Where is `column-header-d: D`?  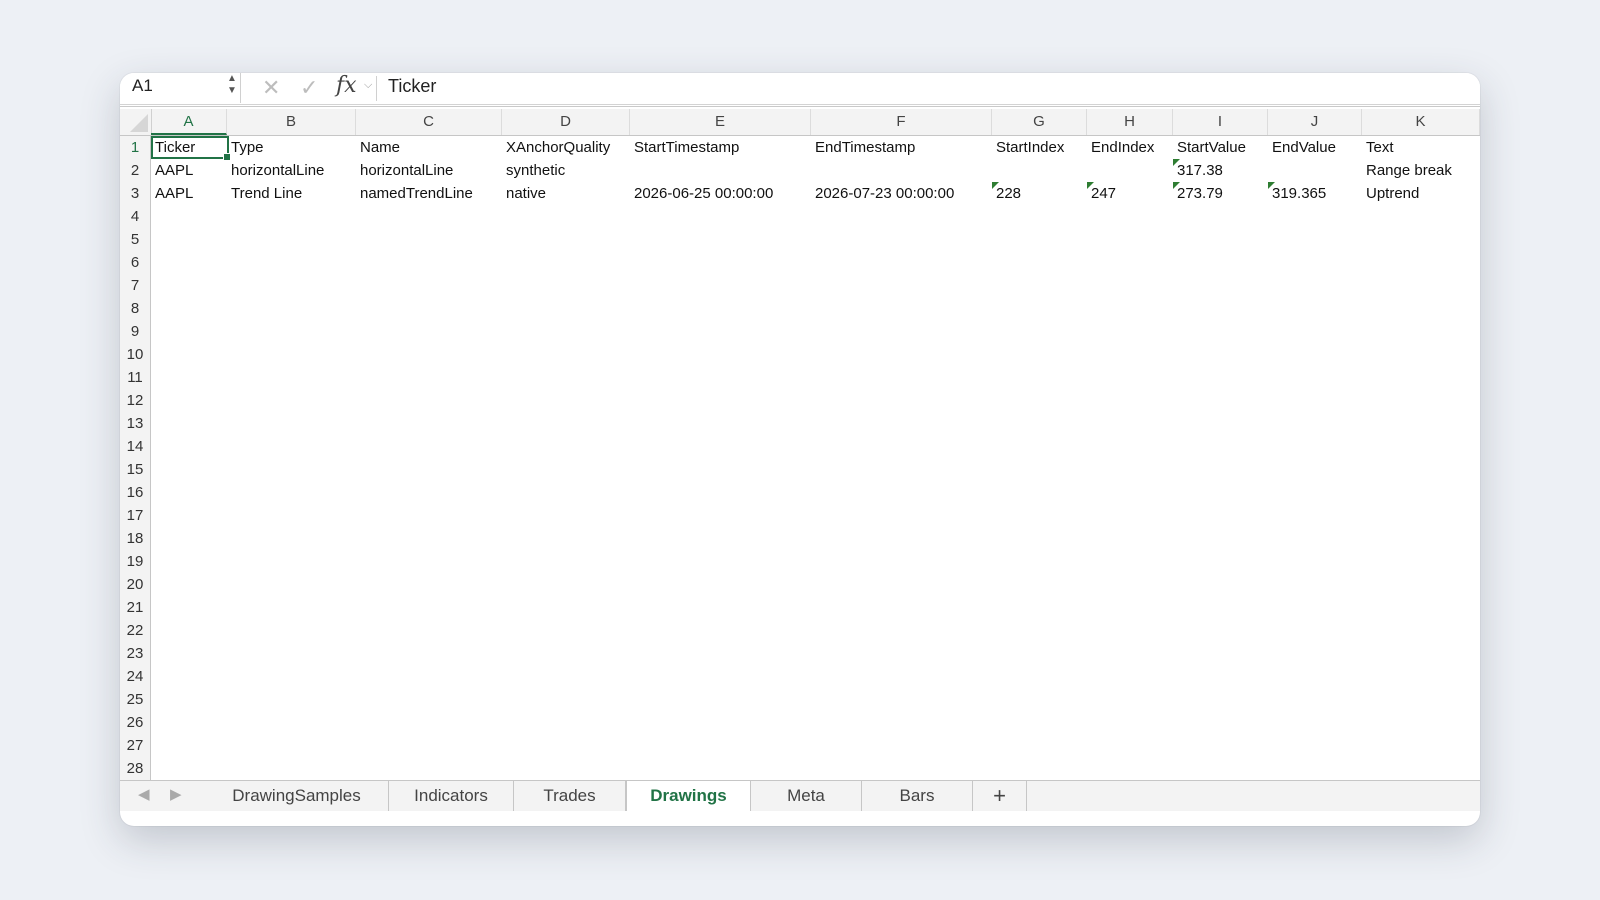
column-header-d: D is located at coordinates (566, 122).